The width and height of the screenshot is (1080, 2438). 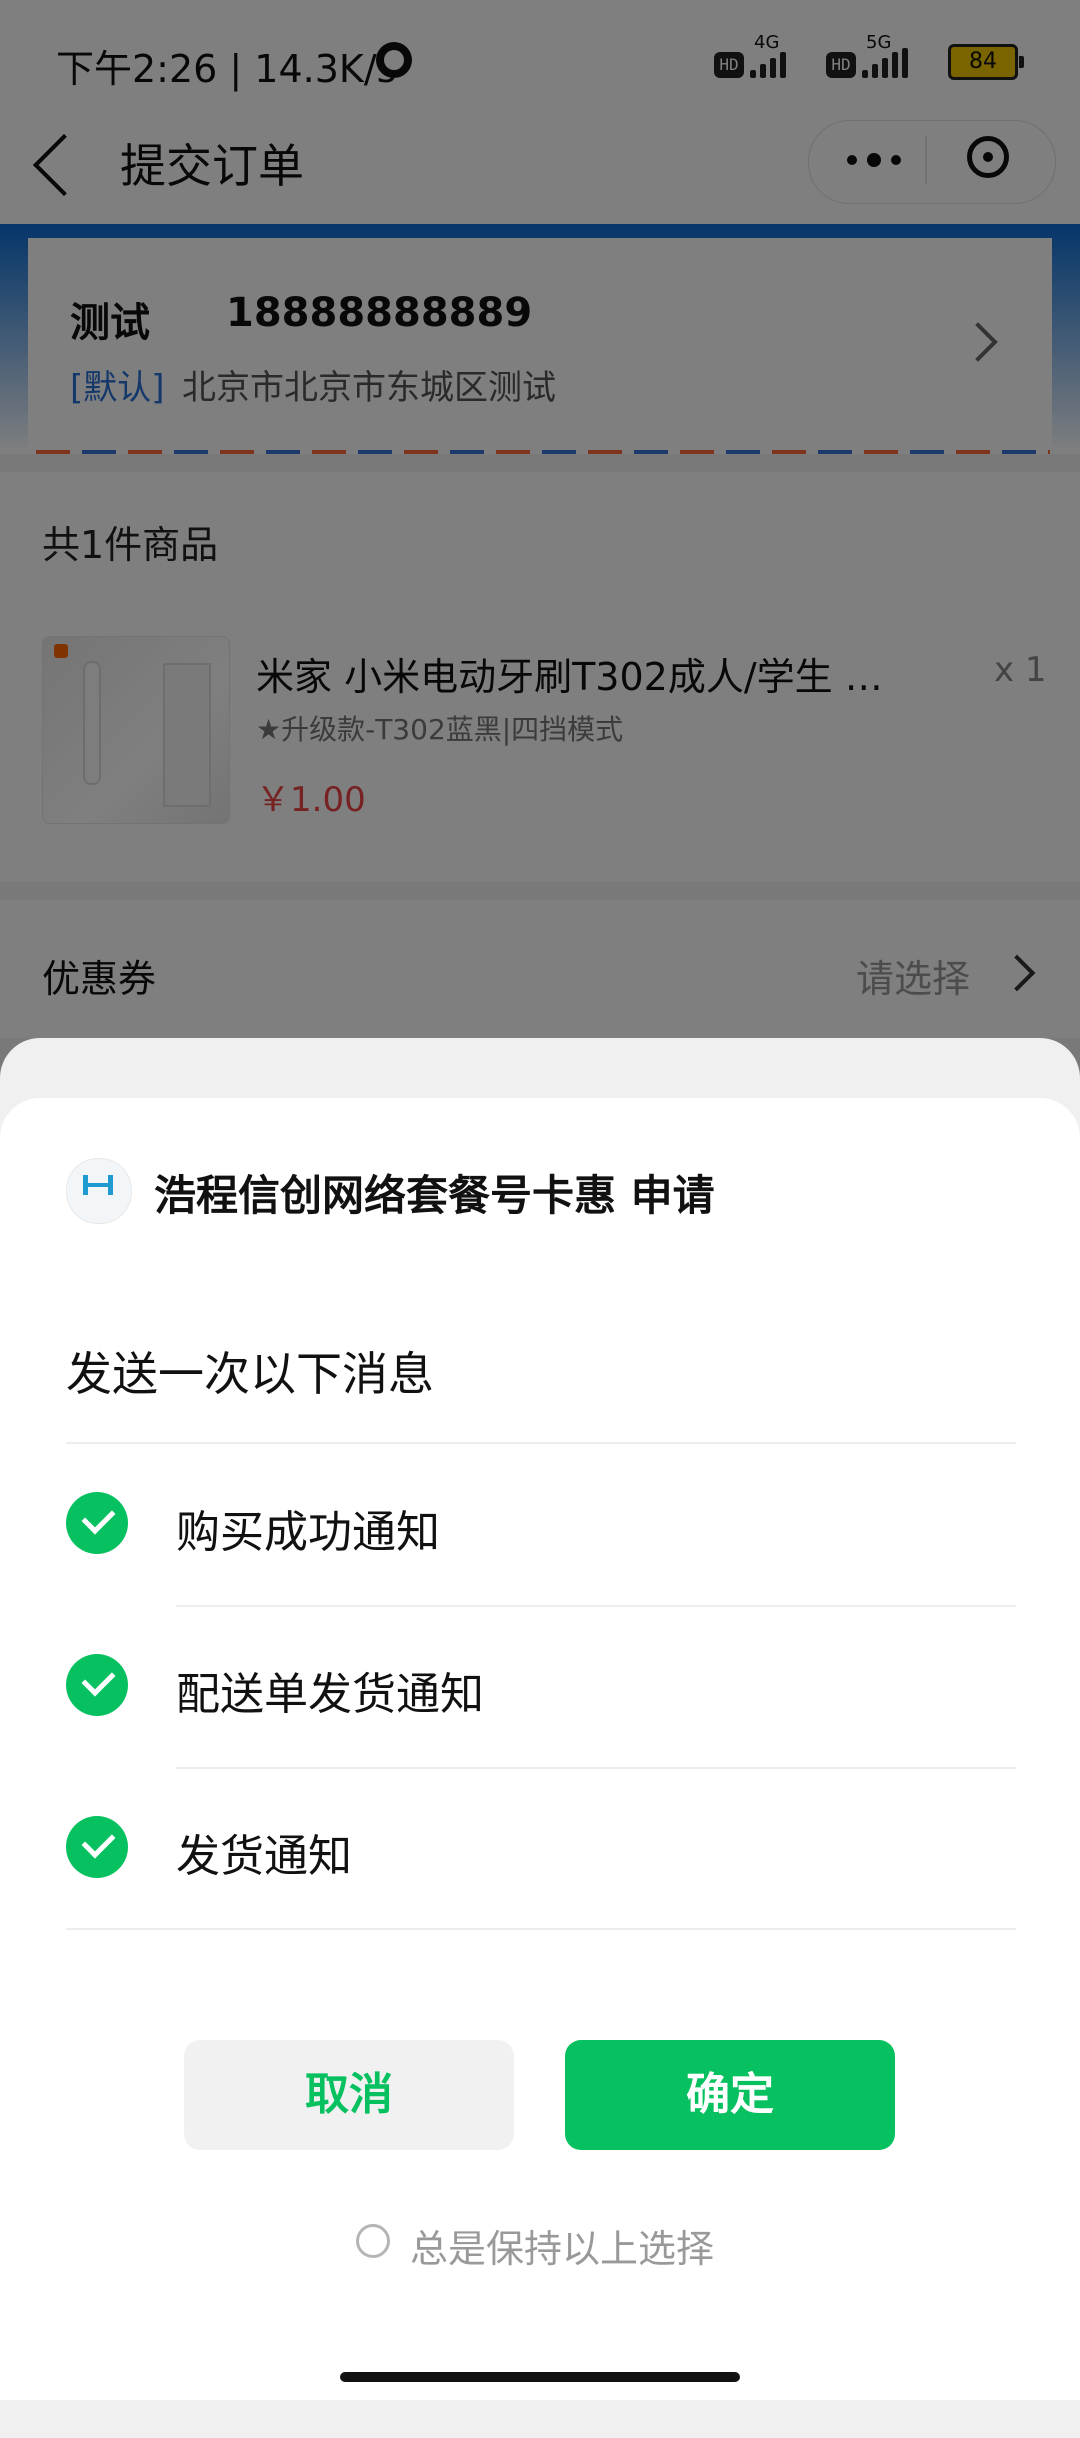 I want to click on cancel-button: 取消, so click(x=349, y=2095).